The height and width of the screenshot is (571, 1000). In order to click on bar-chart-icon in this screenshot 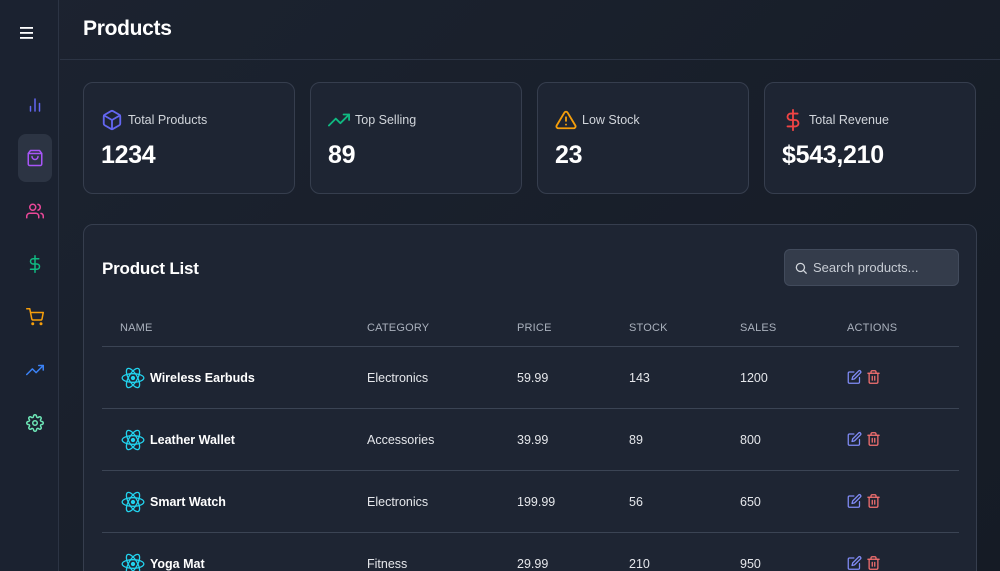, I will do `click(35, 105)`.